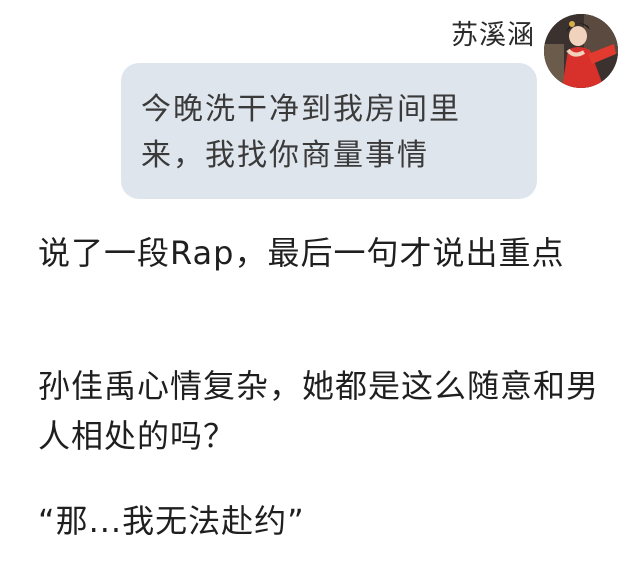 Image resolution: width=640 pixels, height=574 pixels. Describe the element at coordinates (319, 411) in the screenshot. I see `article-paragraph-2: 孙佳禹心情复杂，她都是这么随意和男人相处的吗？` at that location.